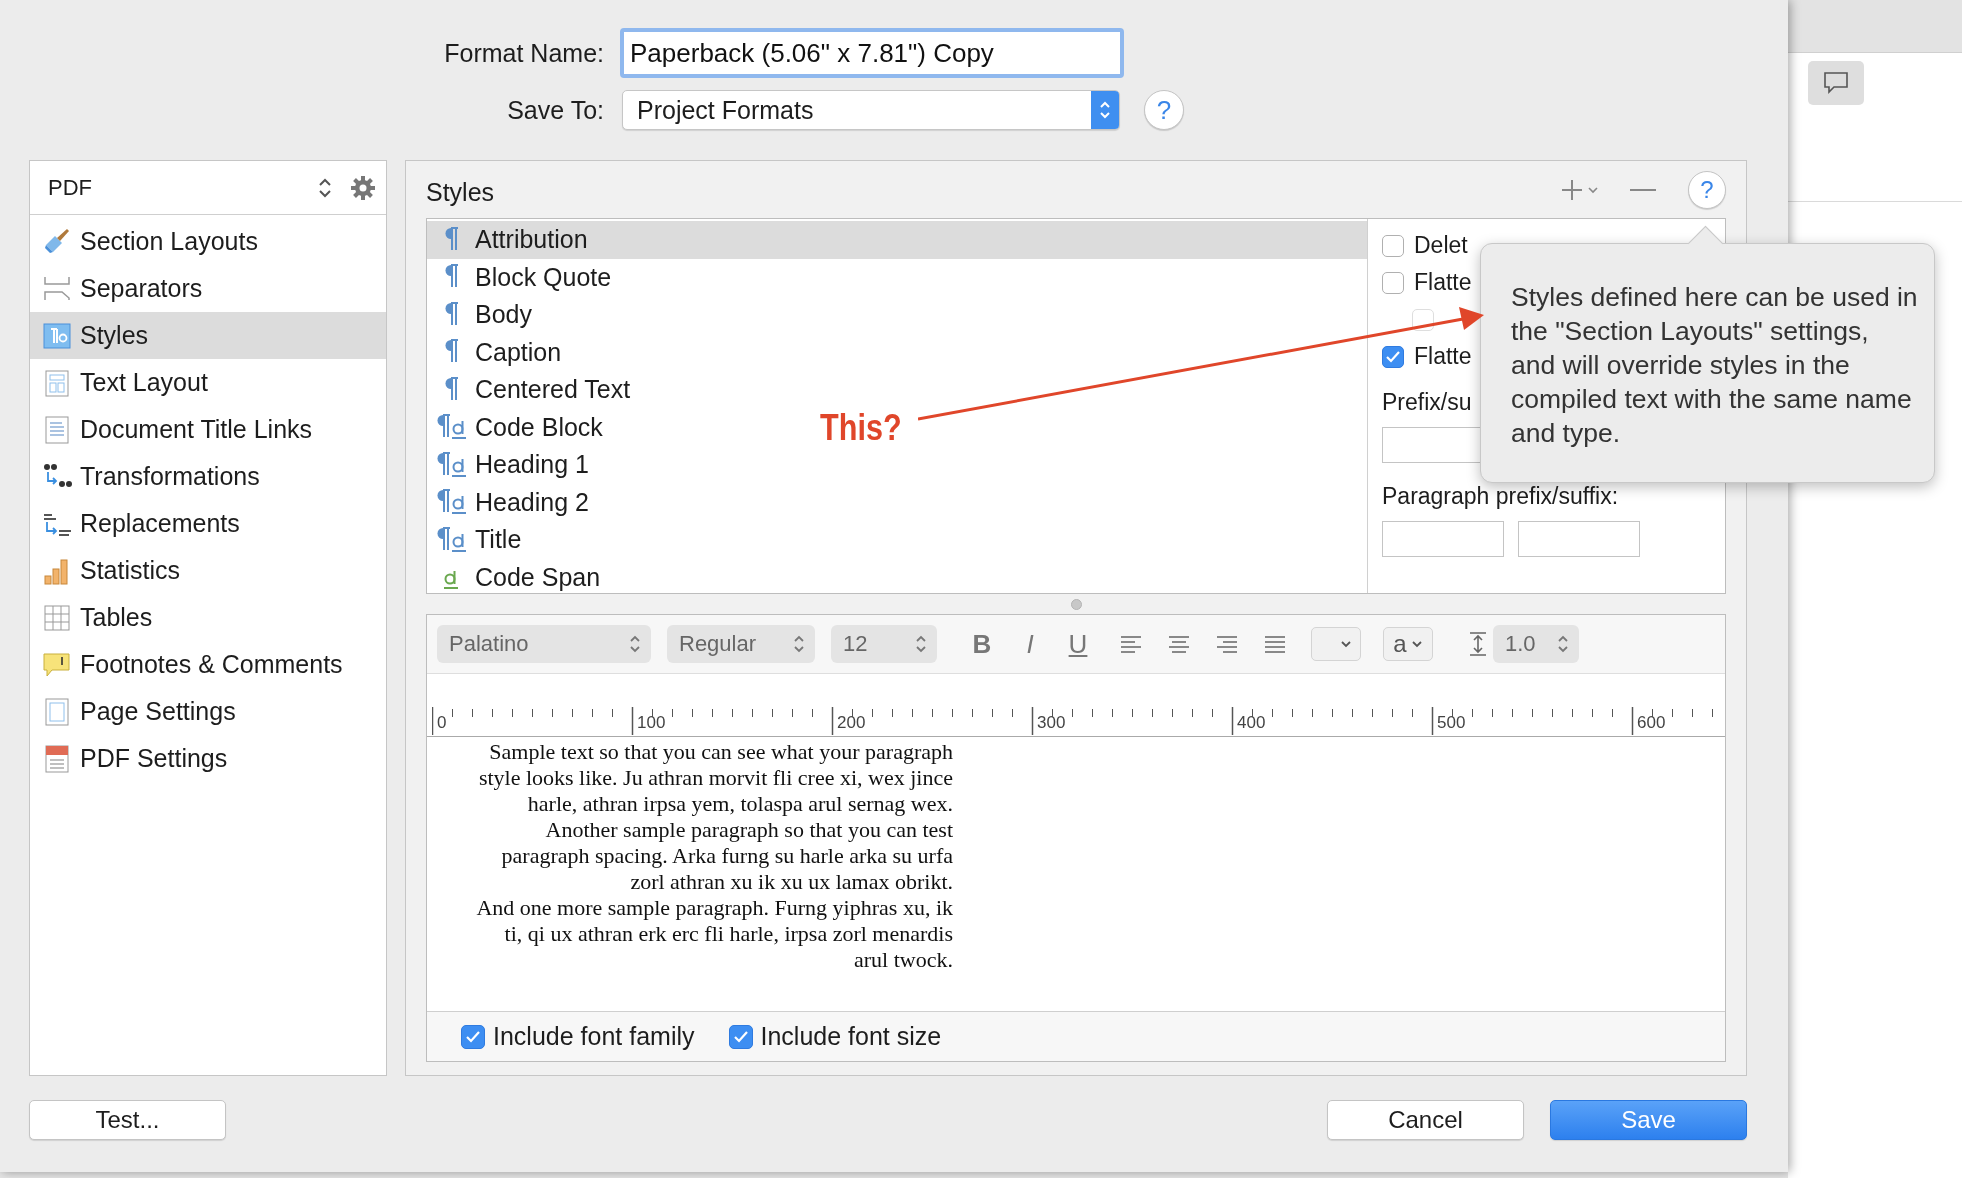  I want to click on style-item: Caption, so click(497, 352).